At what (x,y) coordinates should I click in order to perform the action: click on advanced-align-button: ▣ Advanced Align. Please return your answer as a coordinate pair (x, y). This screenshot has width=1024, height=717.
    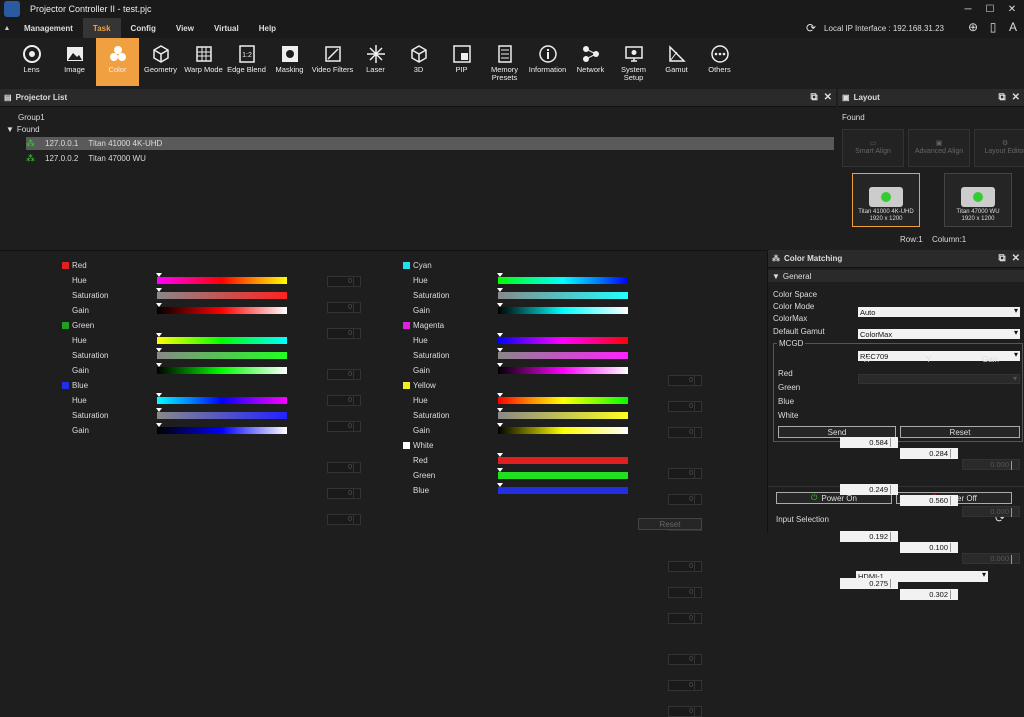
    Looking at the image, I should click on (939, 148).